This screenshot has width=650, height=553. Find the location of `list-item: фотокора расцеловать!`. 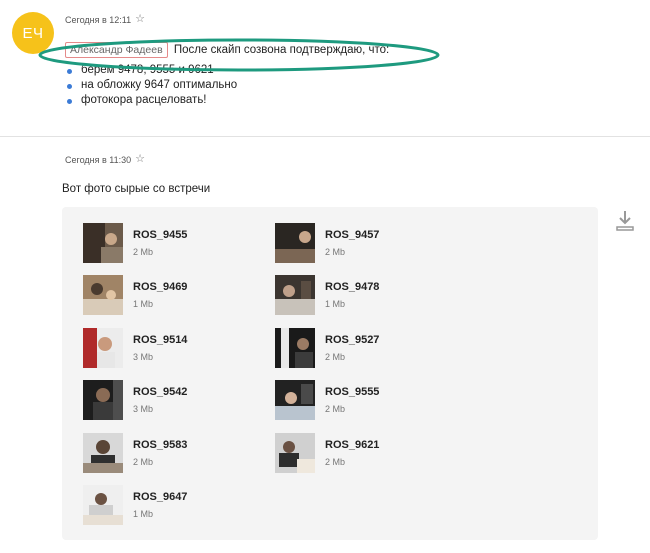

list-item: фотокора расцеловать! is located at coordinates (227, 100).